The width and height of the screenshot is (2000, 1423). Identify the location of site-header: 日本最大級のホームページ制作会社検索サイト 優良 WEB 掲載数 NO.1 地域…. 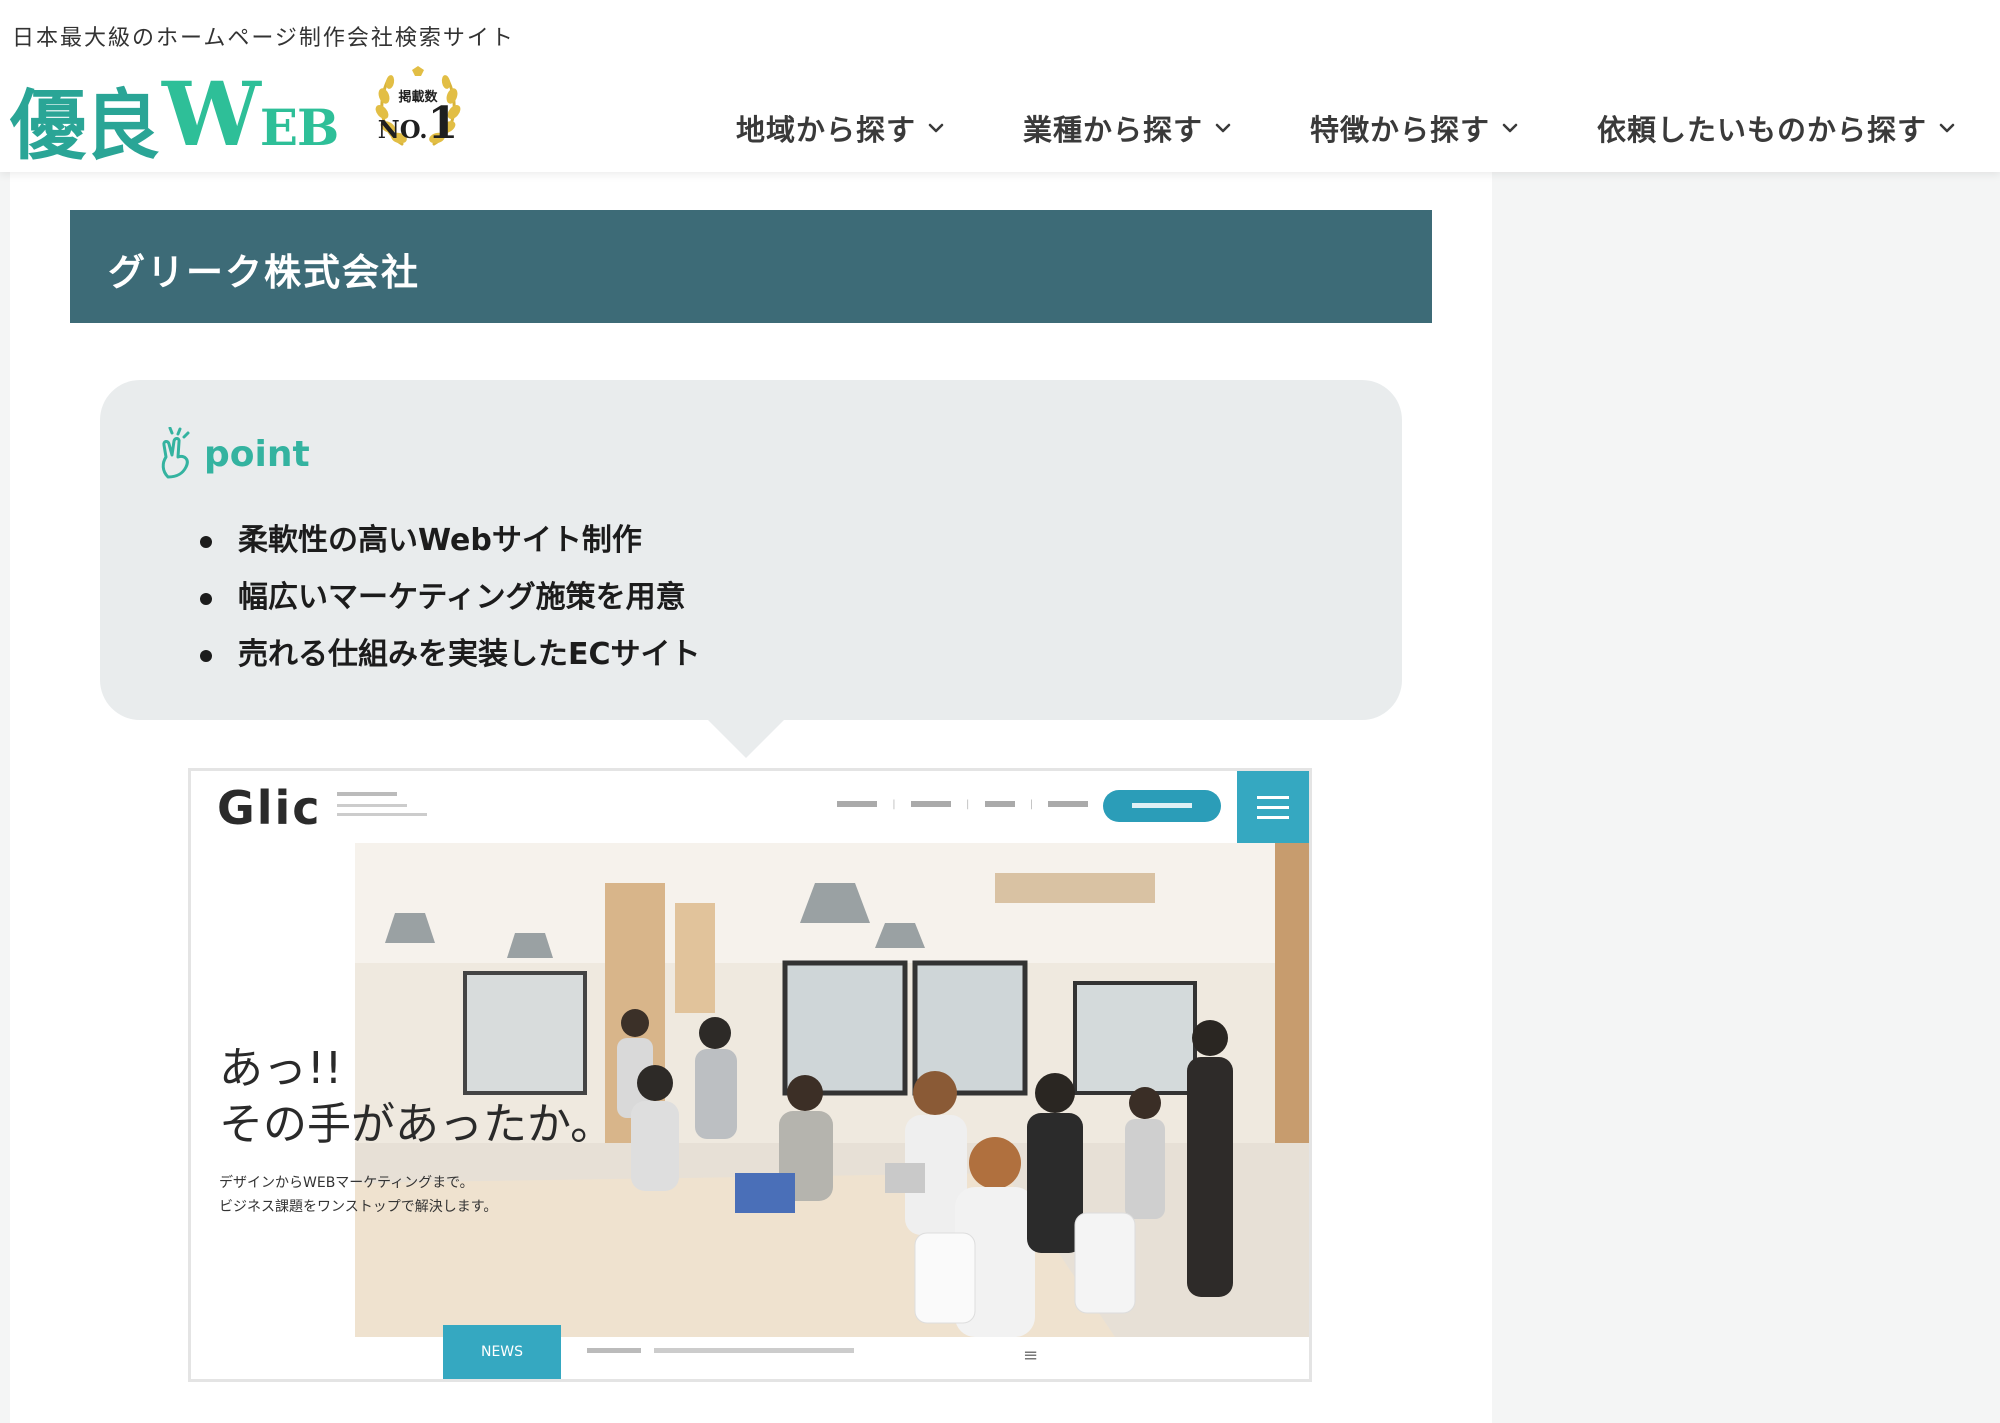
(1000, 86).